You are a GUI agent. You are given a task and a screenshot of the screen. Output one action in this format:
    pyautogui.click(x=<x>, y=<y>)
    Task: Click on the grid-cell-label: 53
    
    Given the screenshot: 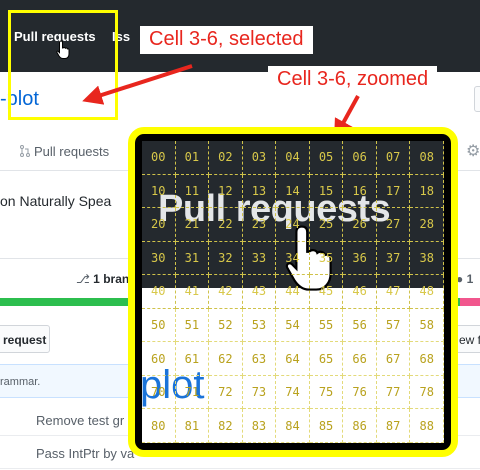 What is the action you would take?
    pyautogui.click(x=259, y=325)
    